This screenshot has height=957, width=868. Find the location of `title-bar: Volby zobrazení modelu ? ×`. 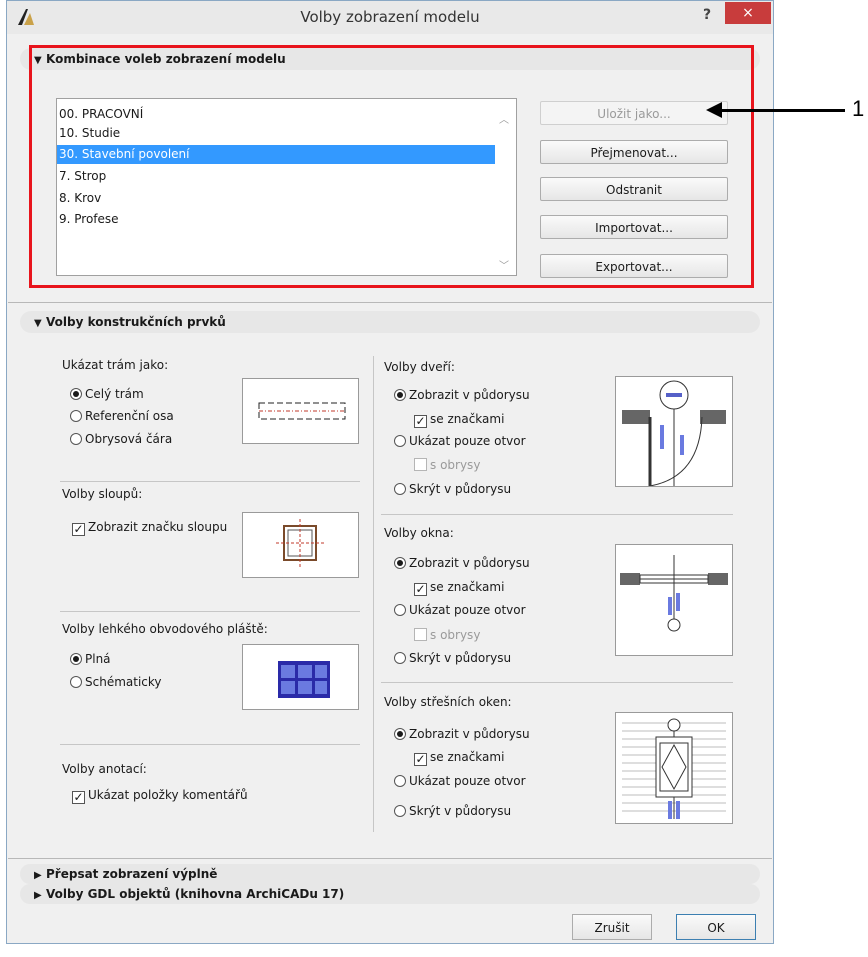

title-bar: Volby zobrazení modelu ? × is located at coordinates (390, 17).